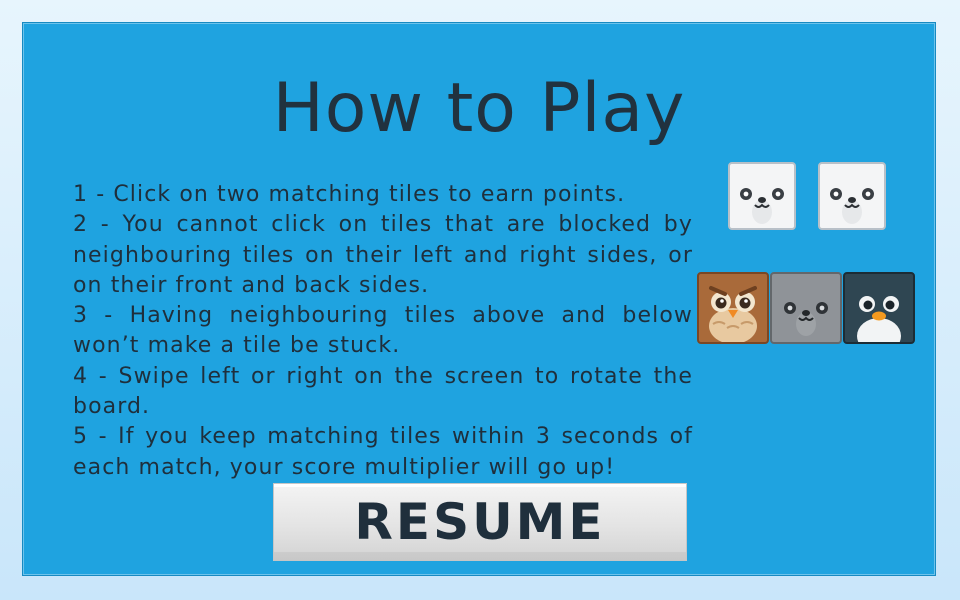 The image size is (960, 600). What do you see at coordinates (733, 308) in the screenshot?
I see `owl-tile-icon` at bounding box center [733, 308].